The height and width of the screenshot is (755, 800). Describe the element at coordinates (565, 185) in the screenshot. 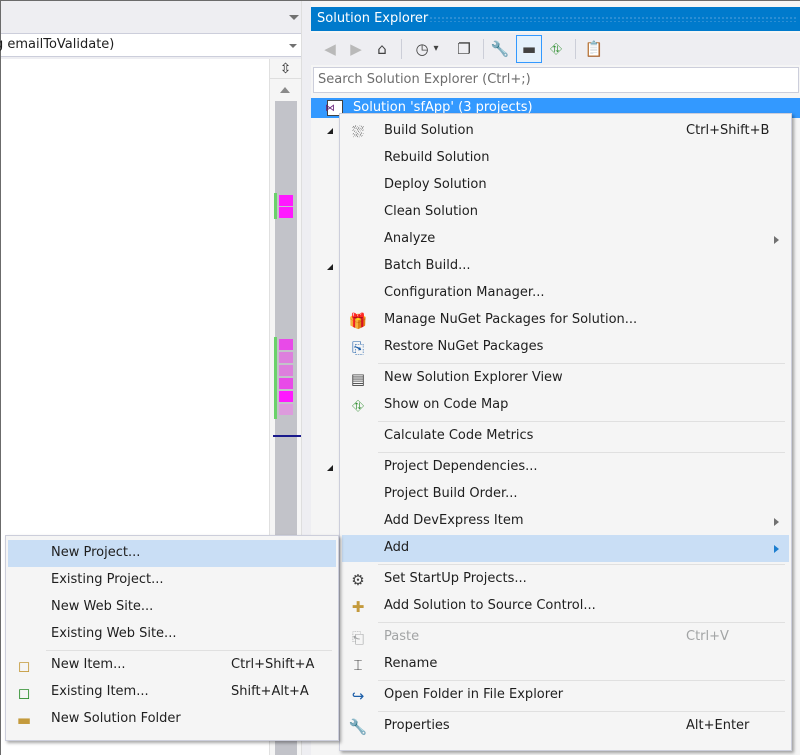

I see `menu-item-deploy-solution: Deploy Solution` at that location.